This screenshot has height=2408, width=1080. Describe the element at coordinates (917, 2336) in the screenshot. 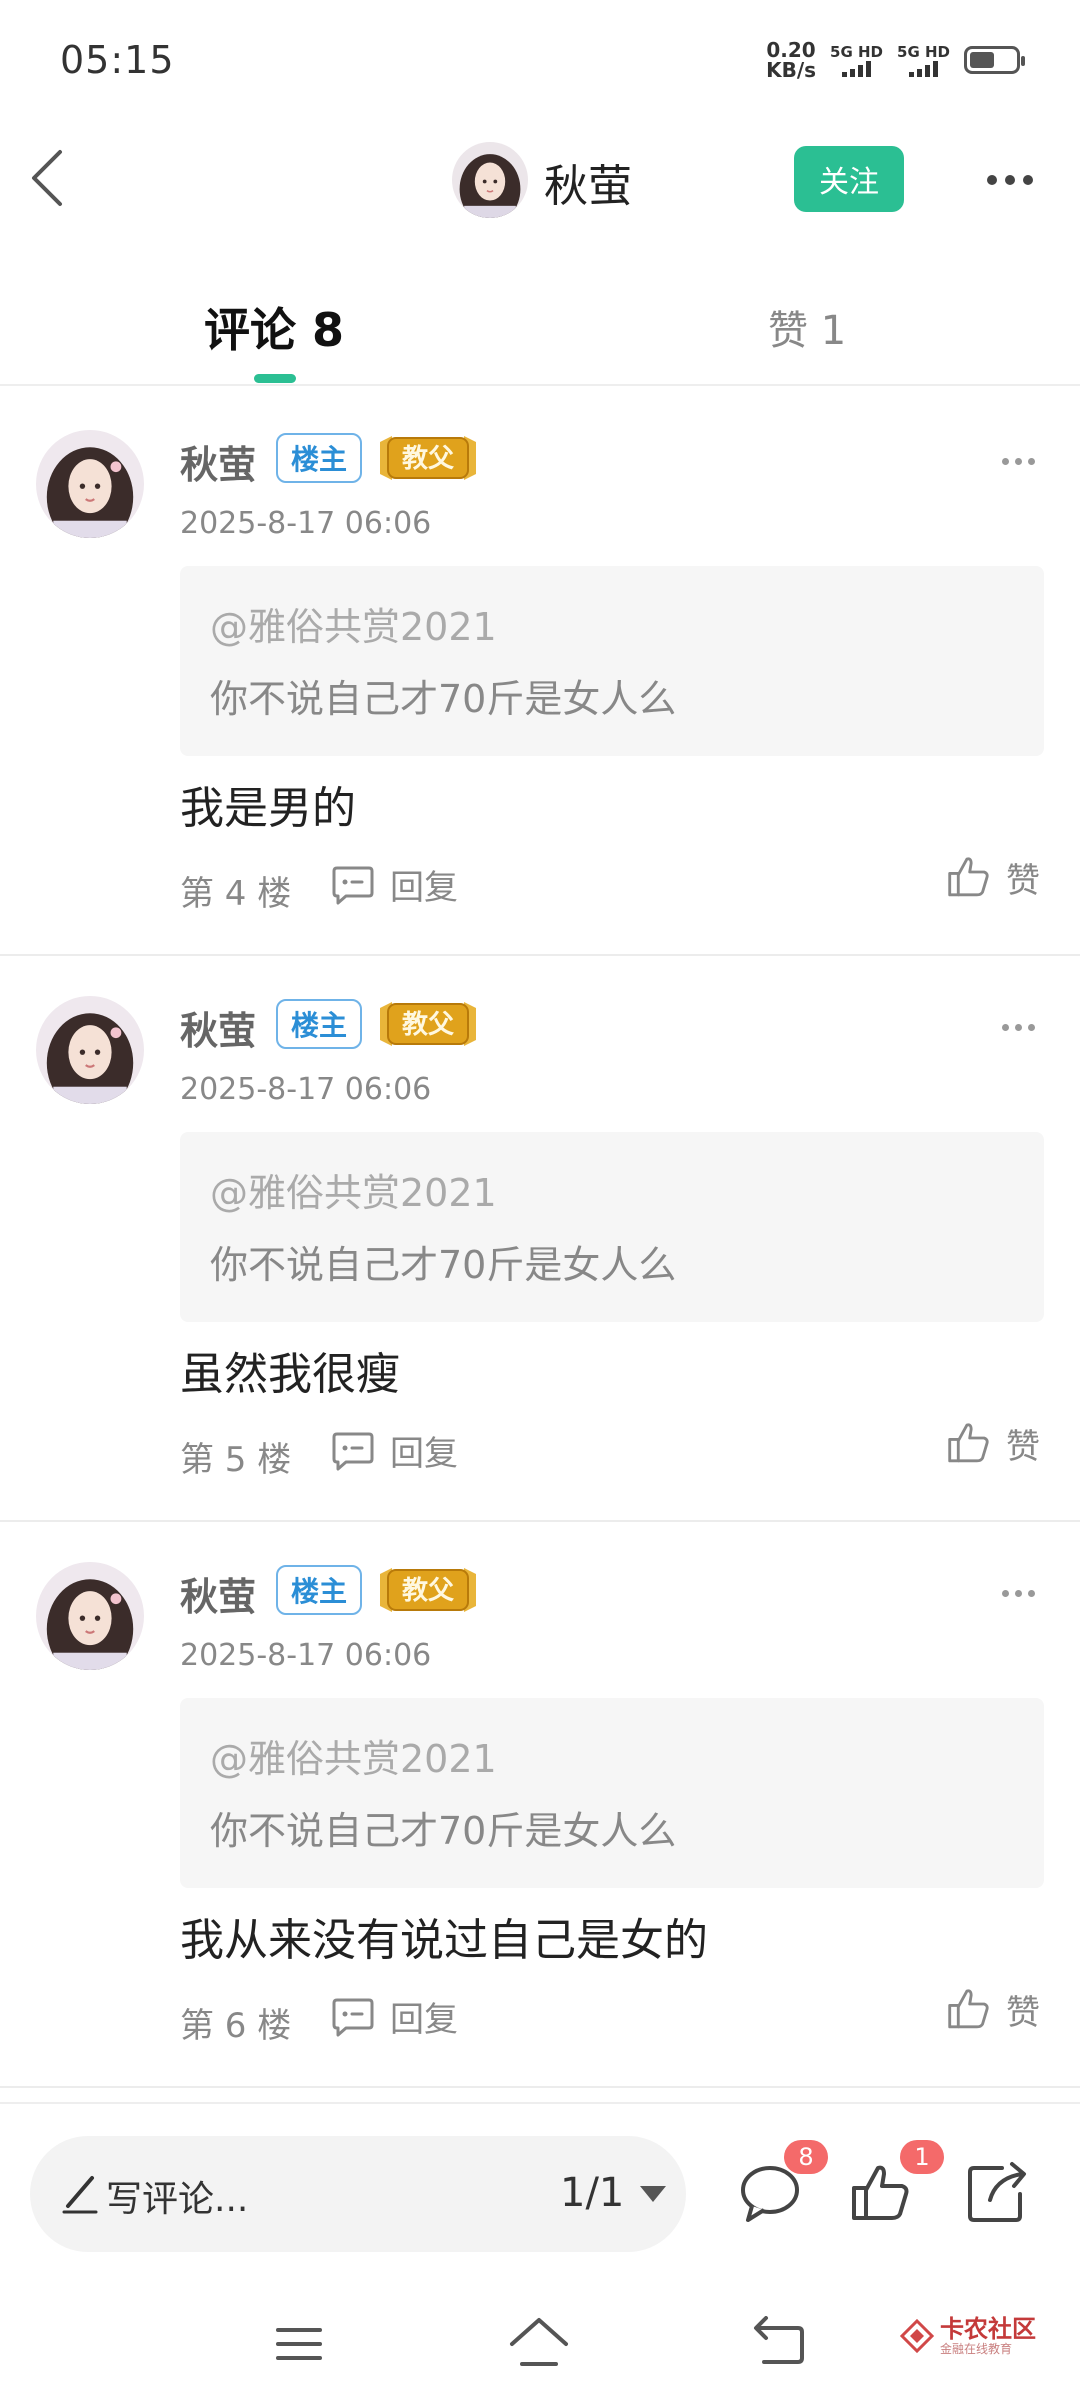

I see `brand-icon` at that location.